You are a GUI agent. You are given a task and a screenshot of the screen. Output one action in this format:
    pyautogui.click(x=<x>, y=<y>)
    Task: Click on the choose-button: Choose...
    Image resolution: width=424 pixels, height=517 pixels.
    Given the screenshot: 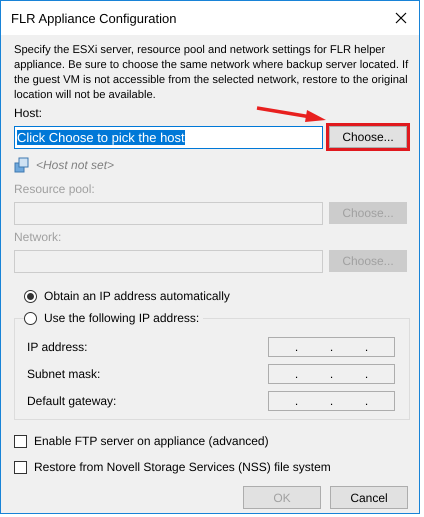 What is the action you would take?
    pyautogui.click(x=368, y=137)
    